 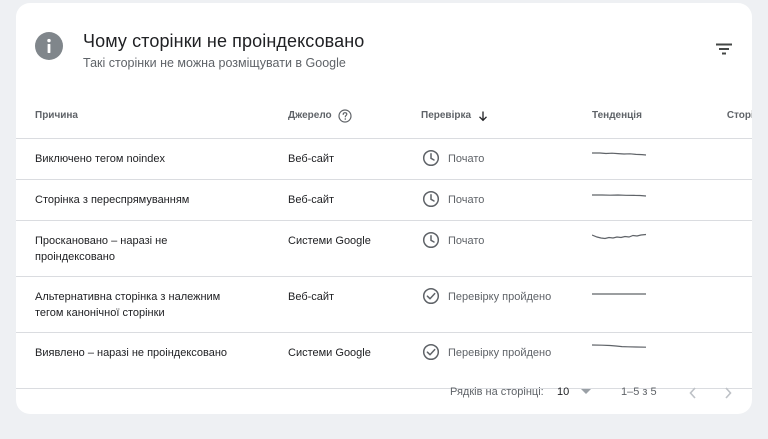 What do you see at coordinates (345, 115) in the screenshot?
I see `help-icon` at bounding box center [345, 115].